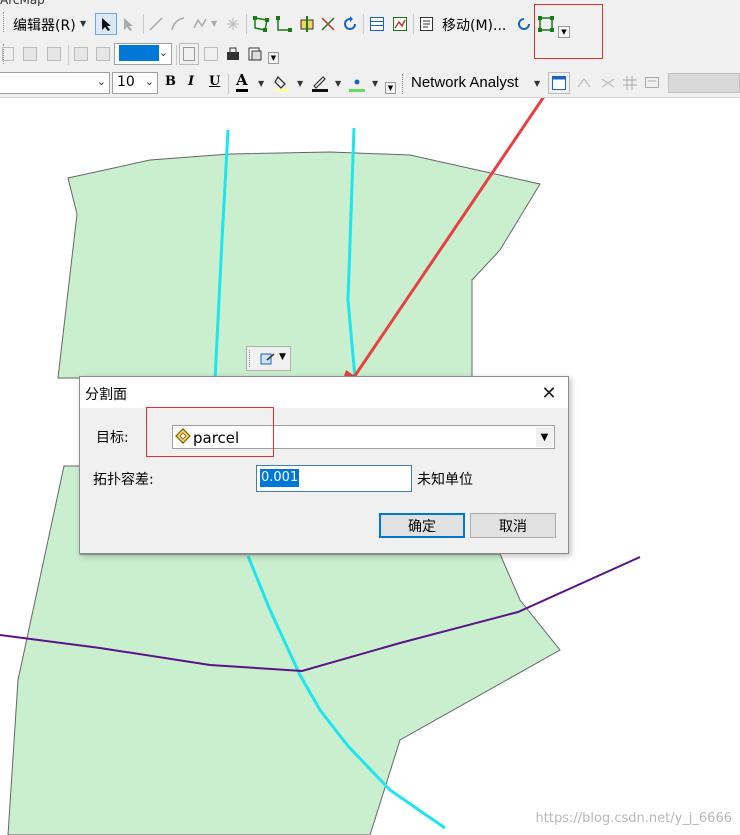  I want to click on cut-polygon-icon, so click(307, 24).